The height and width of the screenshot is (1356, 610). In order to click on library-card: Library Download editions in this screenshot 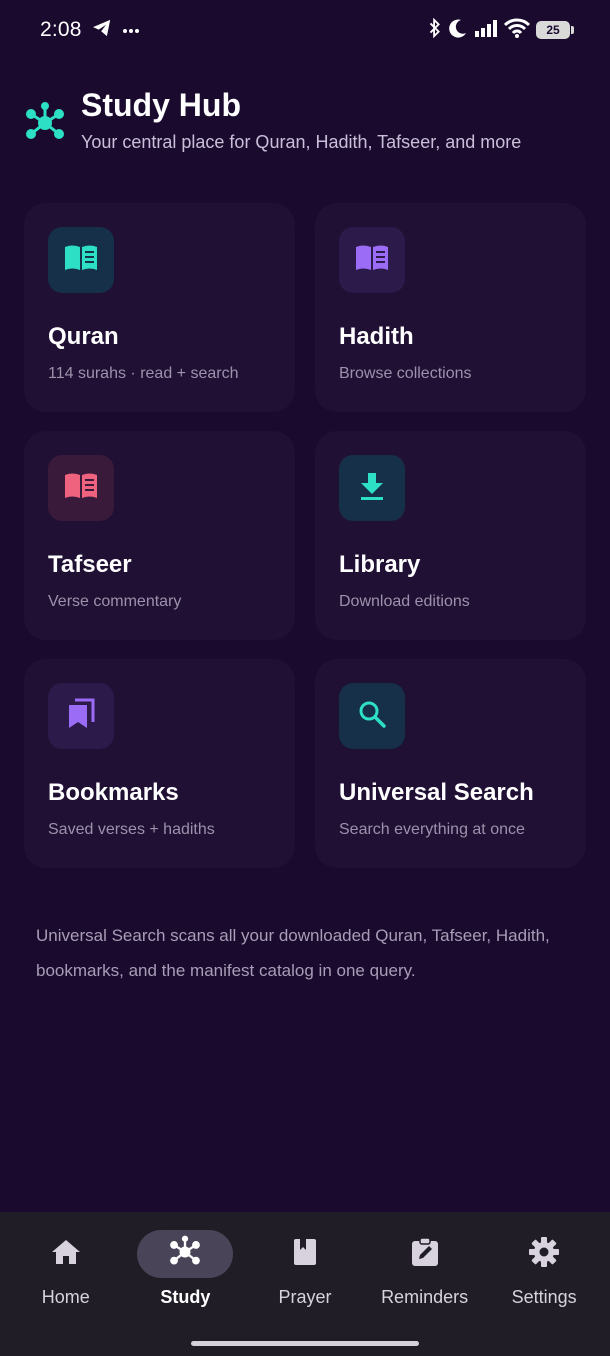, I will do `click(450, 535)`.